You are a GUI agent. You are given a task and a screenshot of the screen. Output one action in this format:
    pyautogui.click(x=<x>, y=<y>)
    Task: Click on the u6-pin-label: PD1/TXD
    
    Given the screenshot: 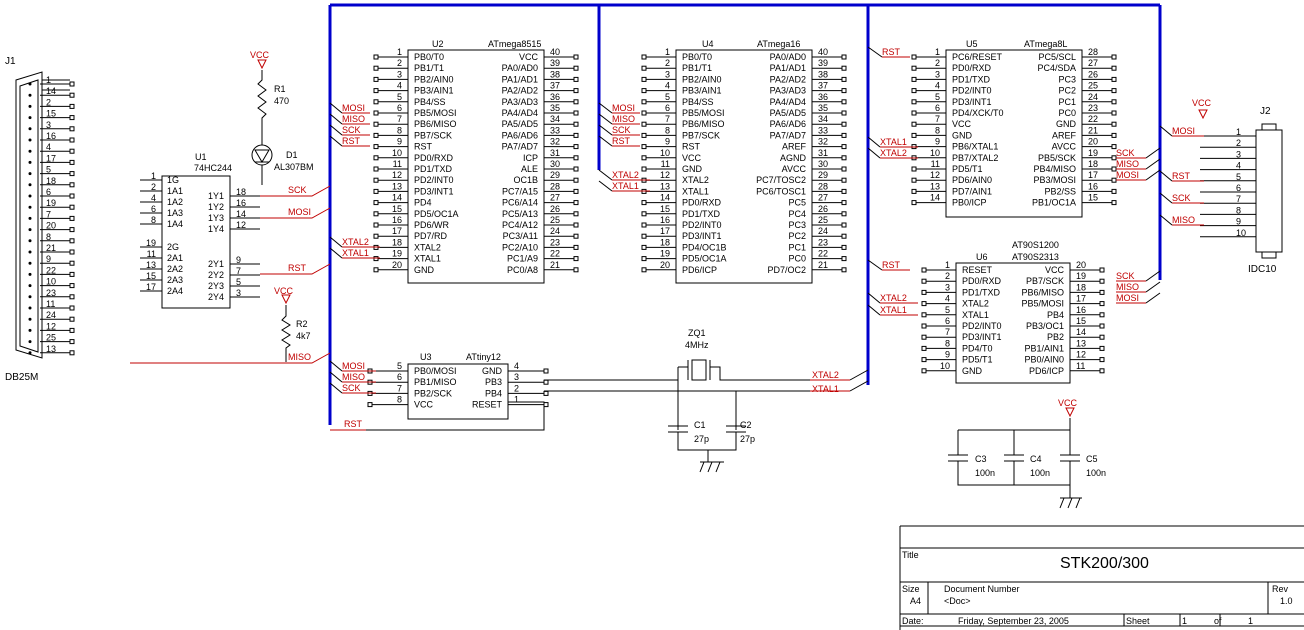 What is the action you would take?
    pyautogui.click(x=981, y=292)
    